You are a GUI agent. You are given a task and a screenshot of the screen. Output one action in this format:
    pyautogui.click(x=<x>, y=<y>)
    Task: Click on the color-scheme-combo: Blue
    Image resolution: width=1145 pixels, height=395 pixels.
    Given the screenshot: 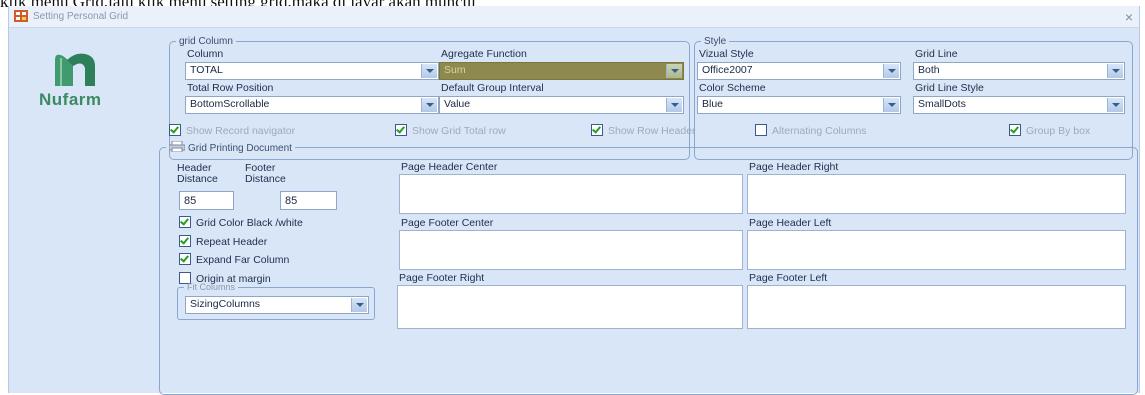 What is the action you would take?
    pyautogui.click(x=799, y=105)
    